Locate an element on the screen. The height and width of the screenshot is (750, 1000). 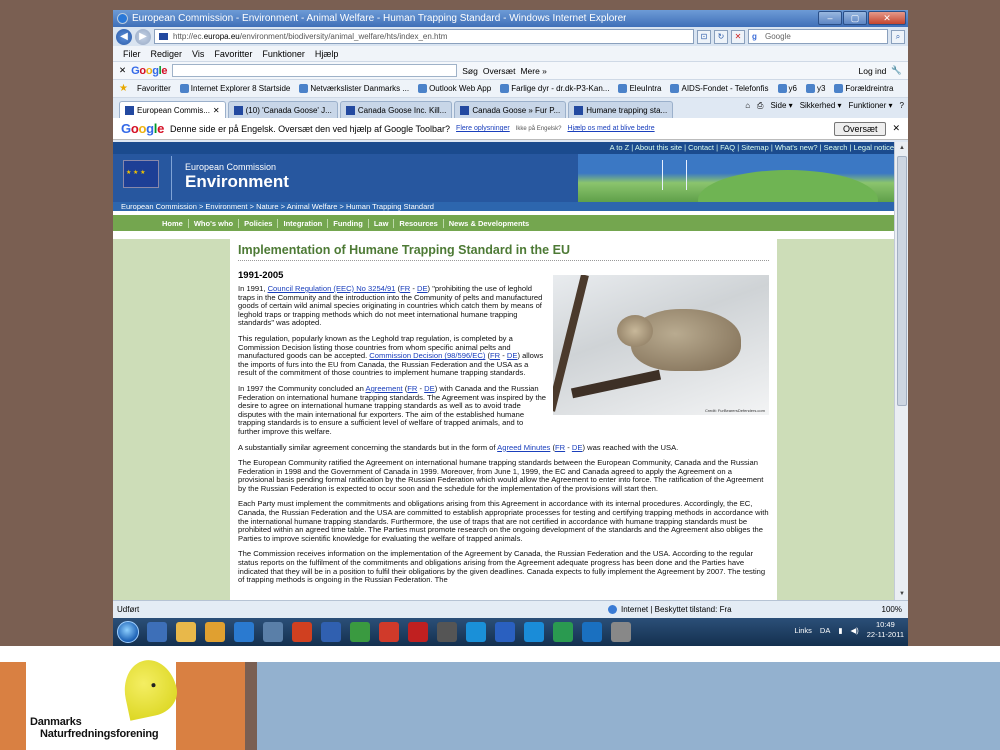
network-icon: ▮ is located at coordinates (840, 630).